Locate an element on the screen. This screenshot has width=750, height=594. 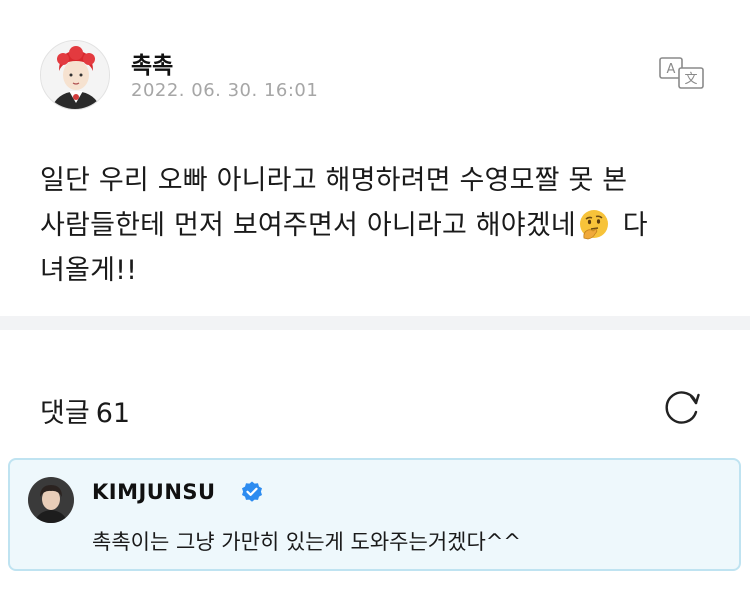
post-body-line: 일단 우리 오빠 아니라고 해명하려면 수영모짤 못 본 is located at coordinates (334, 180).